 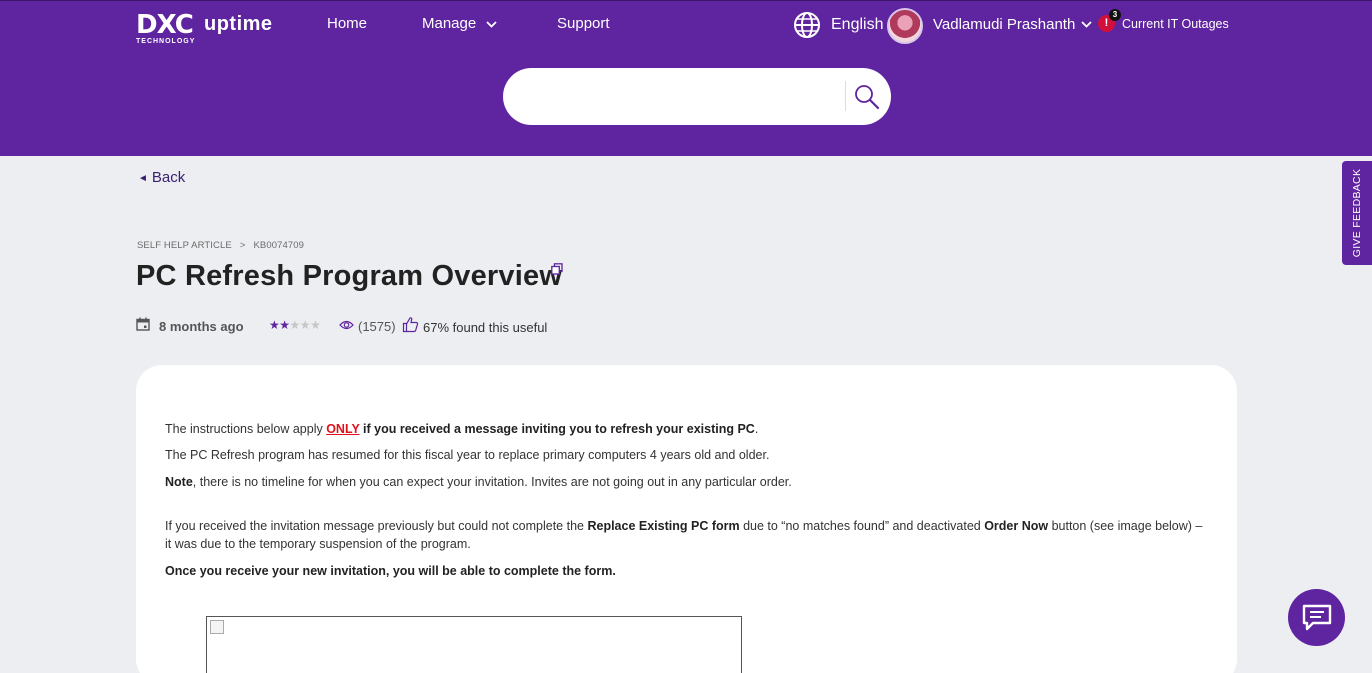 I want to click on alert-icon: ! 3, so click(x=1109, y=20).